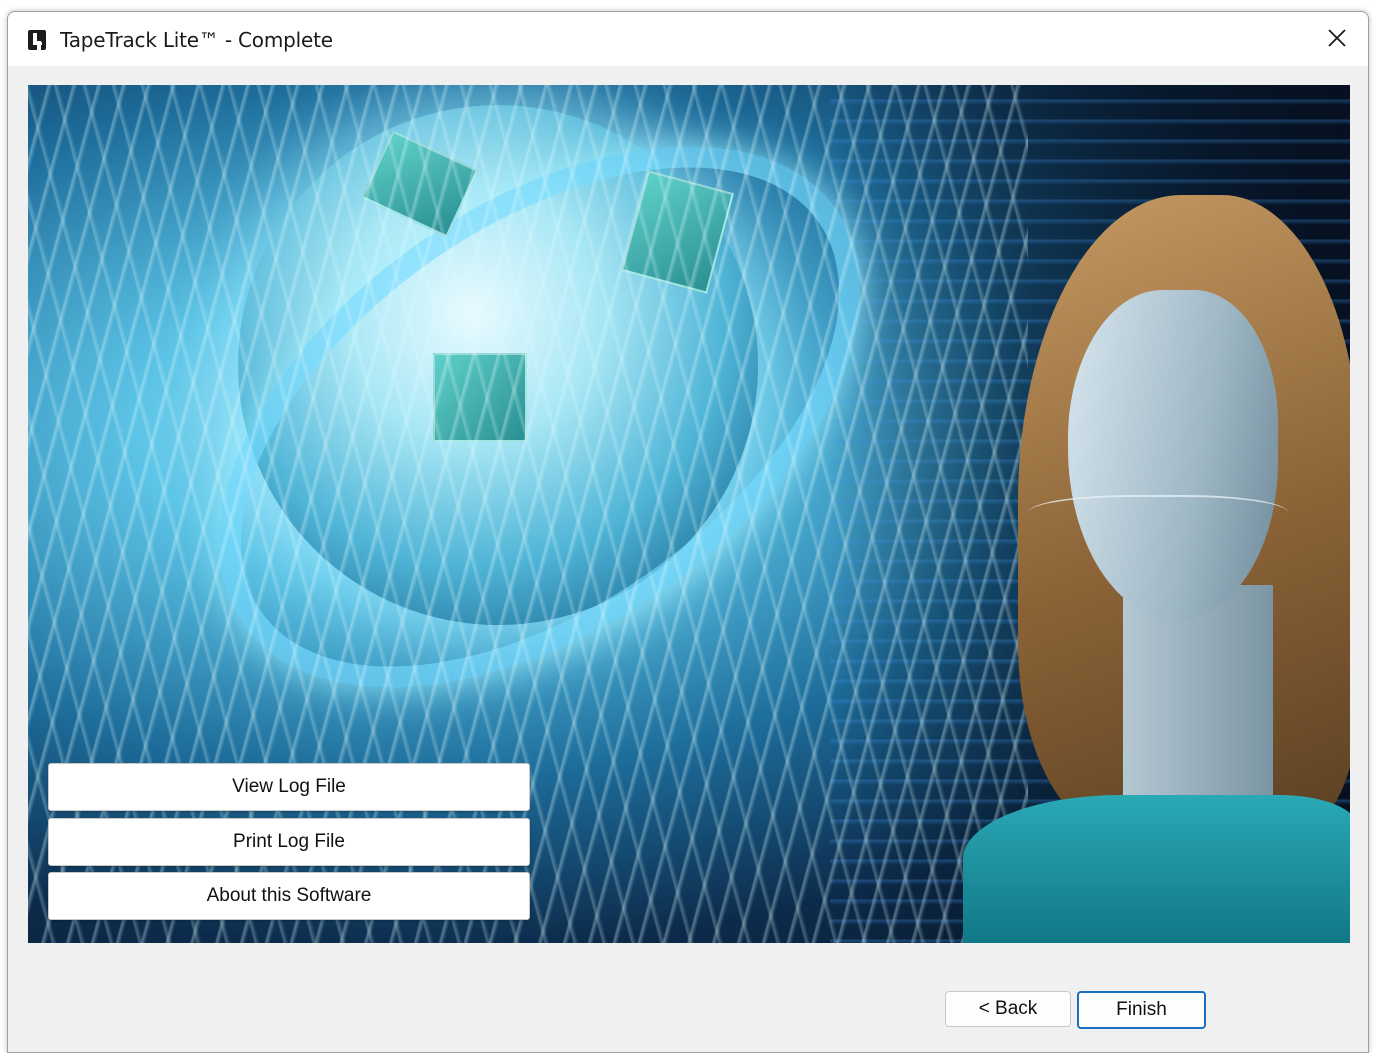 The image size is (1373, 1053). I want to click on back-button: < Back, so click(1008, 1009).